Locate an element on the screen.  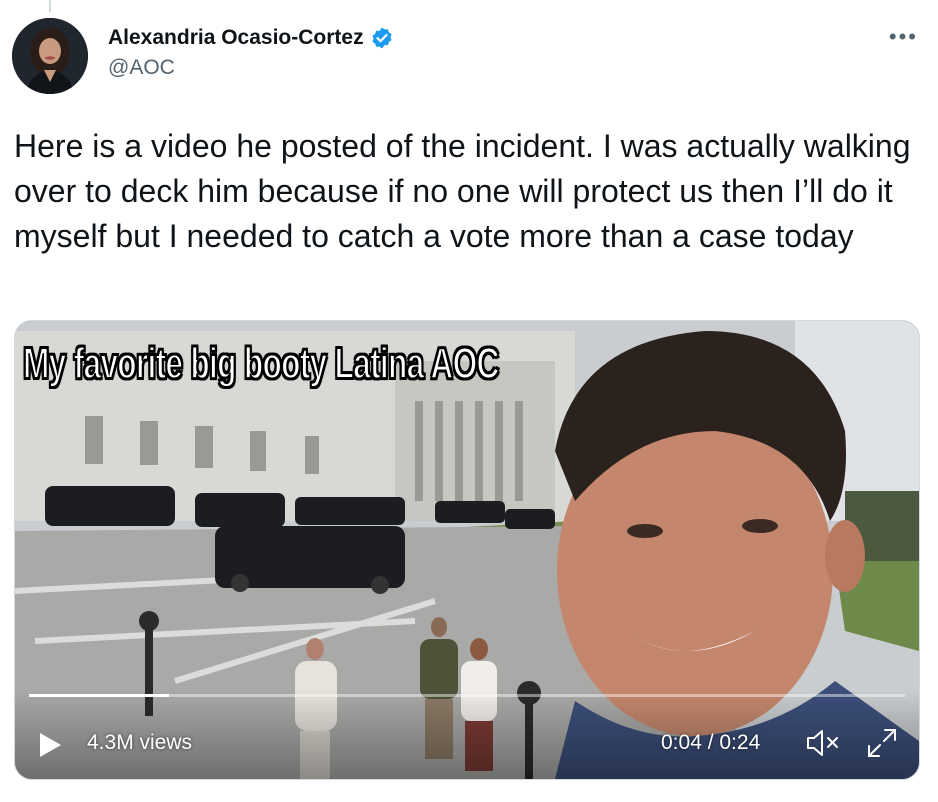
video-overlay-caption: My favorite big booty Latina AOC is located at coordinates (261, 363).